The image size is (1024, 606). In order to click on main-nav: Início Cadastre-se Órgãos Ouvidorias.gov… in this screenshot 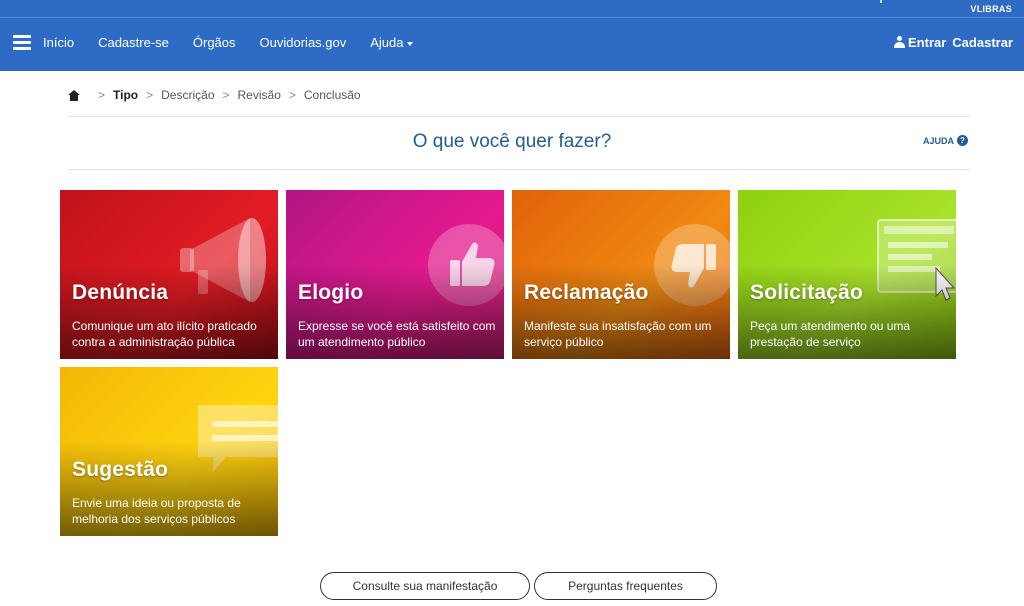, I will do `click(228, 42)`.